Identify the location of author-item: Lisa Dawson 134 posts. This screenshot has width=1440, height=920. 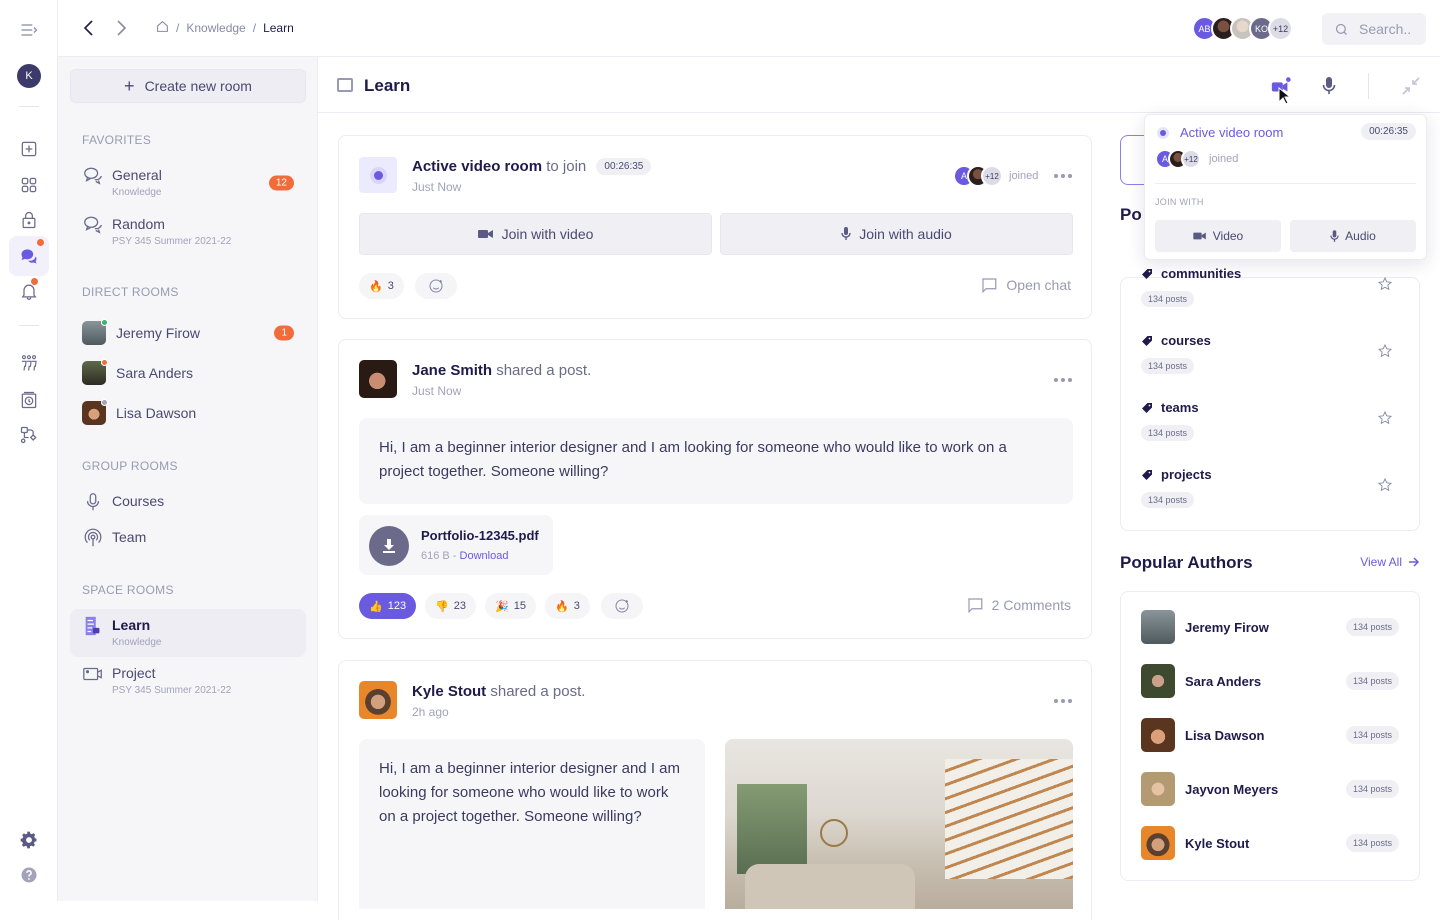
(1271, 735).